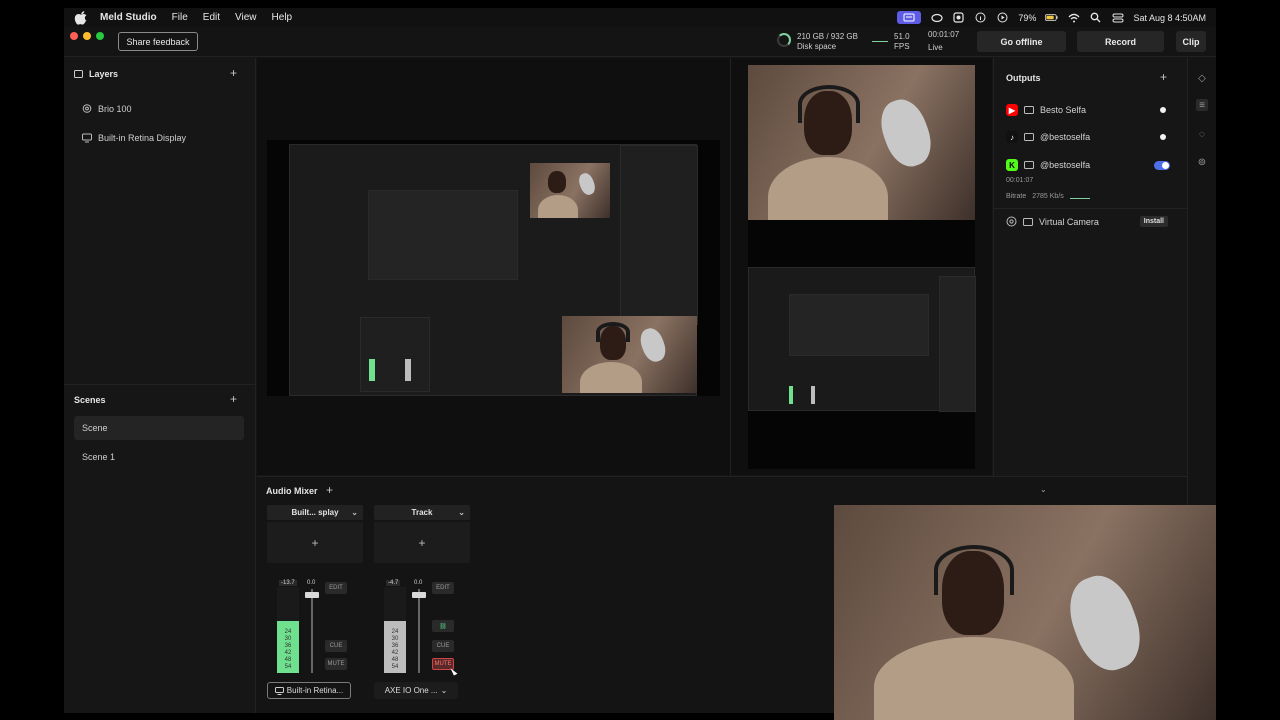  I want to click on strip-header: Built... splay ⌄, so click(315, 512).